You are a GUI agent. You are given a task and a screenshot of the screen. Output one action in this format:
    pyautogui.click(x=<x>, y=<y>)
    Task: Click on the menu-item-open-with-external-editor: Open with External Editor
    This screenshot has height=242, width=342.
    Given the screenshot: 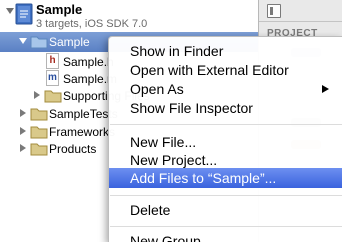 What is the action you would take?
    pyautogui.click(x=225, y=70)
    